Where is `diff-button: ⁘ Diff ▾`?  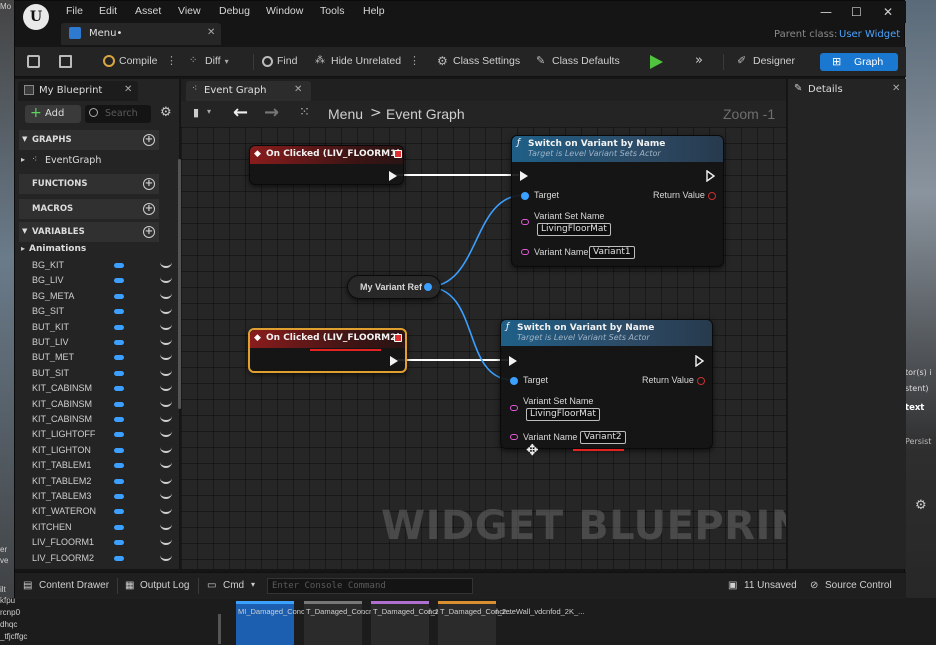 diff-button: ⁘ Diff ▾ is located at coordinates (209, 61).